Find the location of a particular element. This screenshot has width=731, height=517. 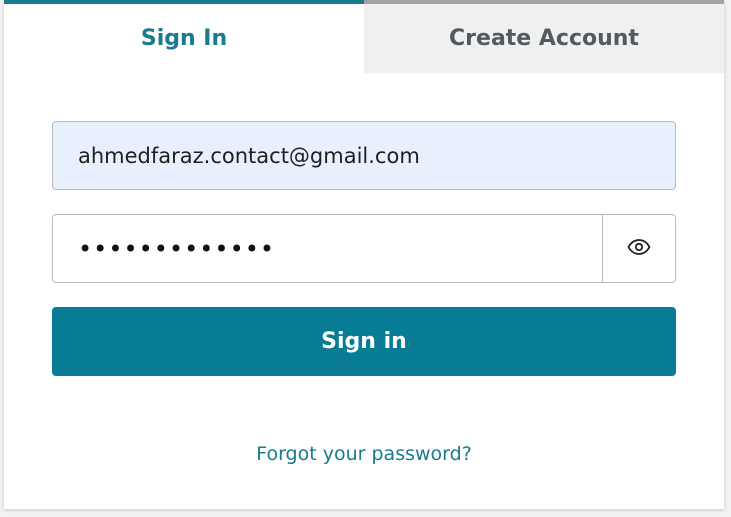

eye-icon is located at coordinates (639, 248).